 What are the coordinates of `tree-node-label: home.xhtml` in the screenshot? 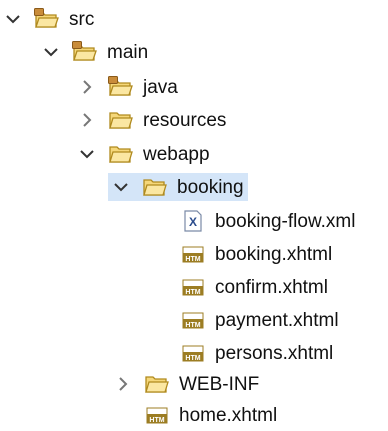 It's located at (228, 415).